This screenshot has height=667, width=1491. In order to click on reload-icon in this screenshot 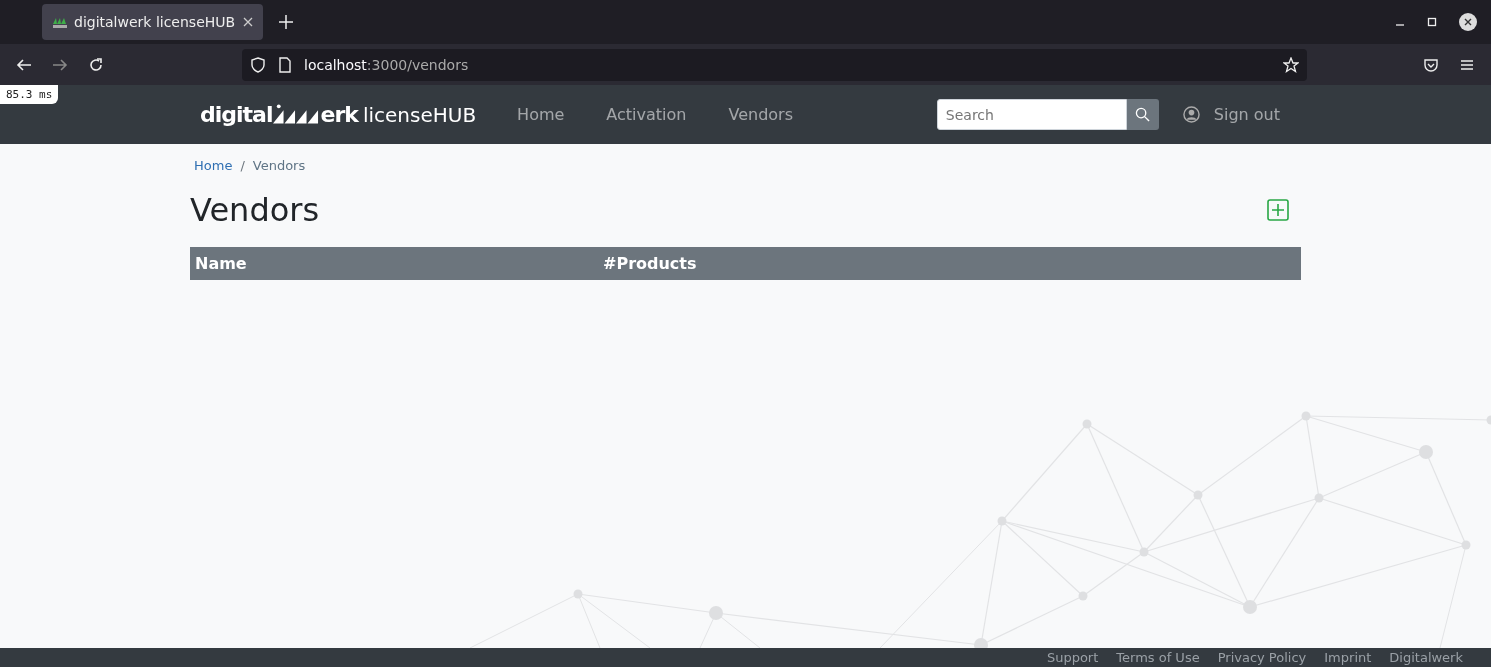, I will do `click(96, 64)`.